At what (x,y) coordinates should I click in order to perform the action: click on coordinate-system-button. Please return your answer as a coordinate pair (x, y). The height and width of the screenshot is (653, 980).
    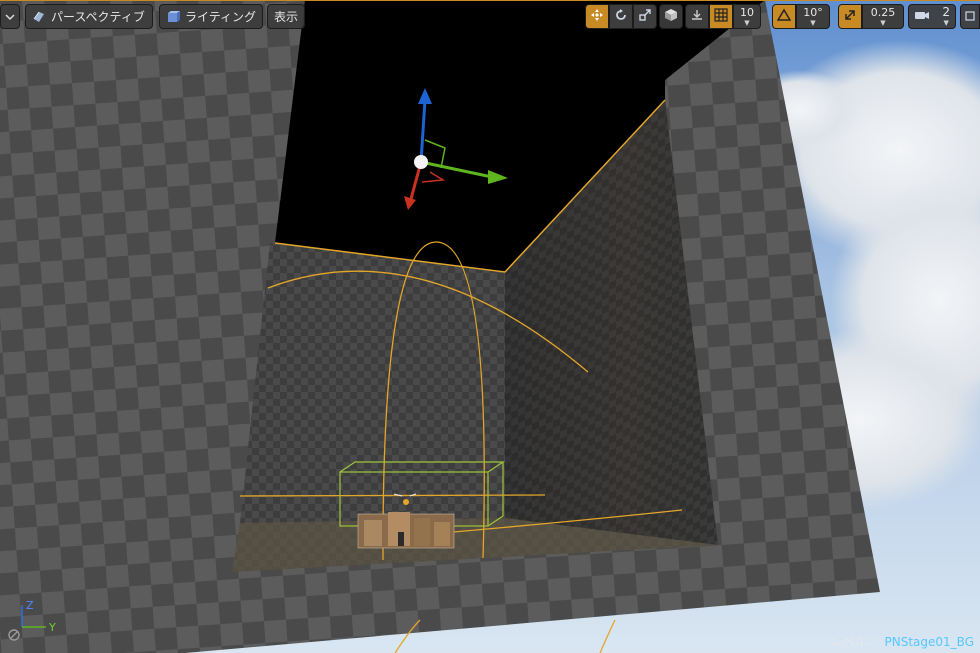
    Looking at the image, I should click on (671, 16).